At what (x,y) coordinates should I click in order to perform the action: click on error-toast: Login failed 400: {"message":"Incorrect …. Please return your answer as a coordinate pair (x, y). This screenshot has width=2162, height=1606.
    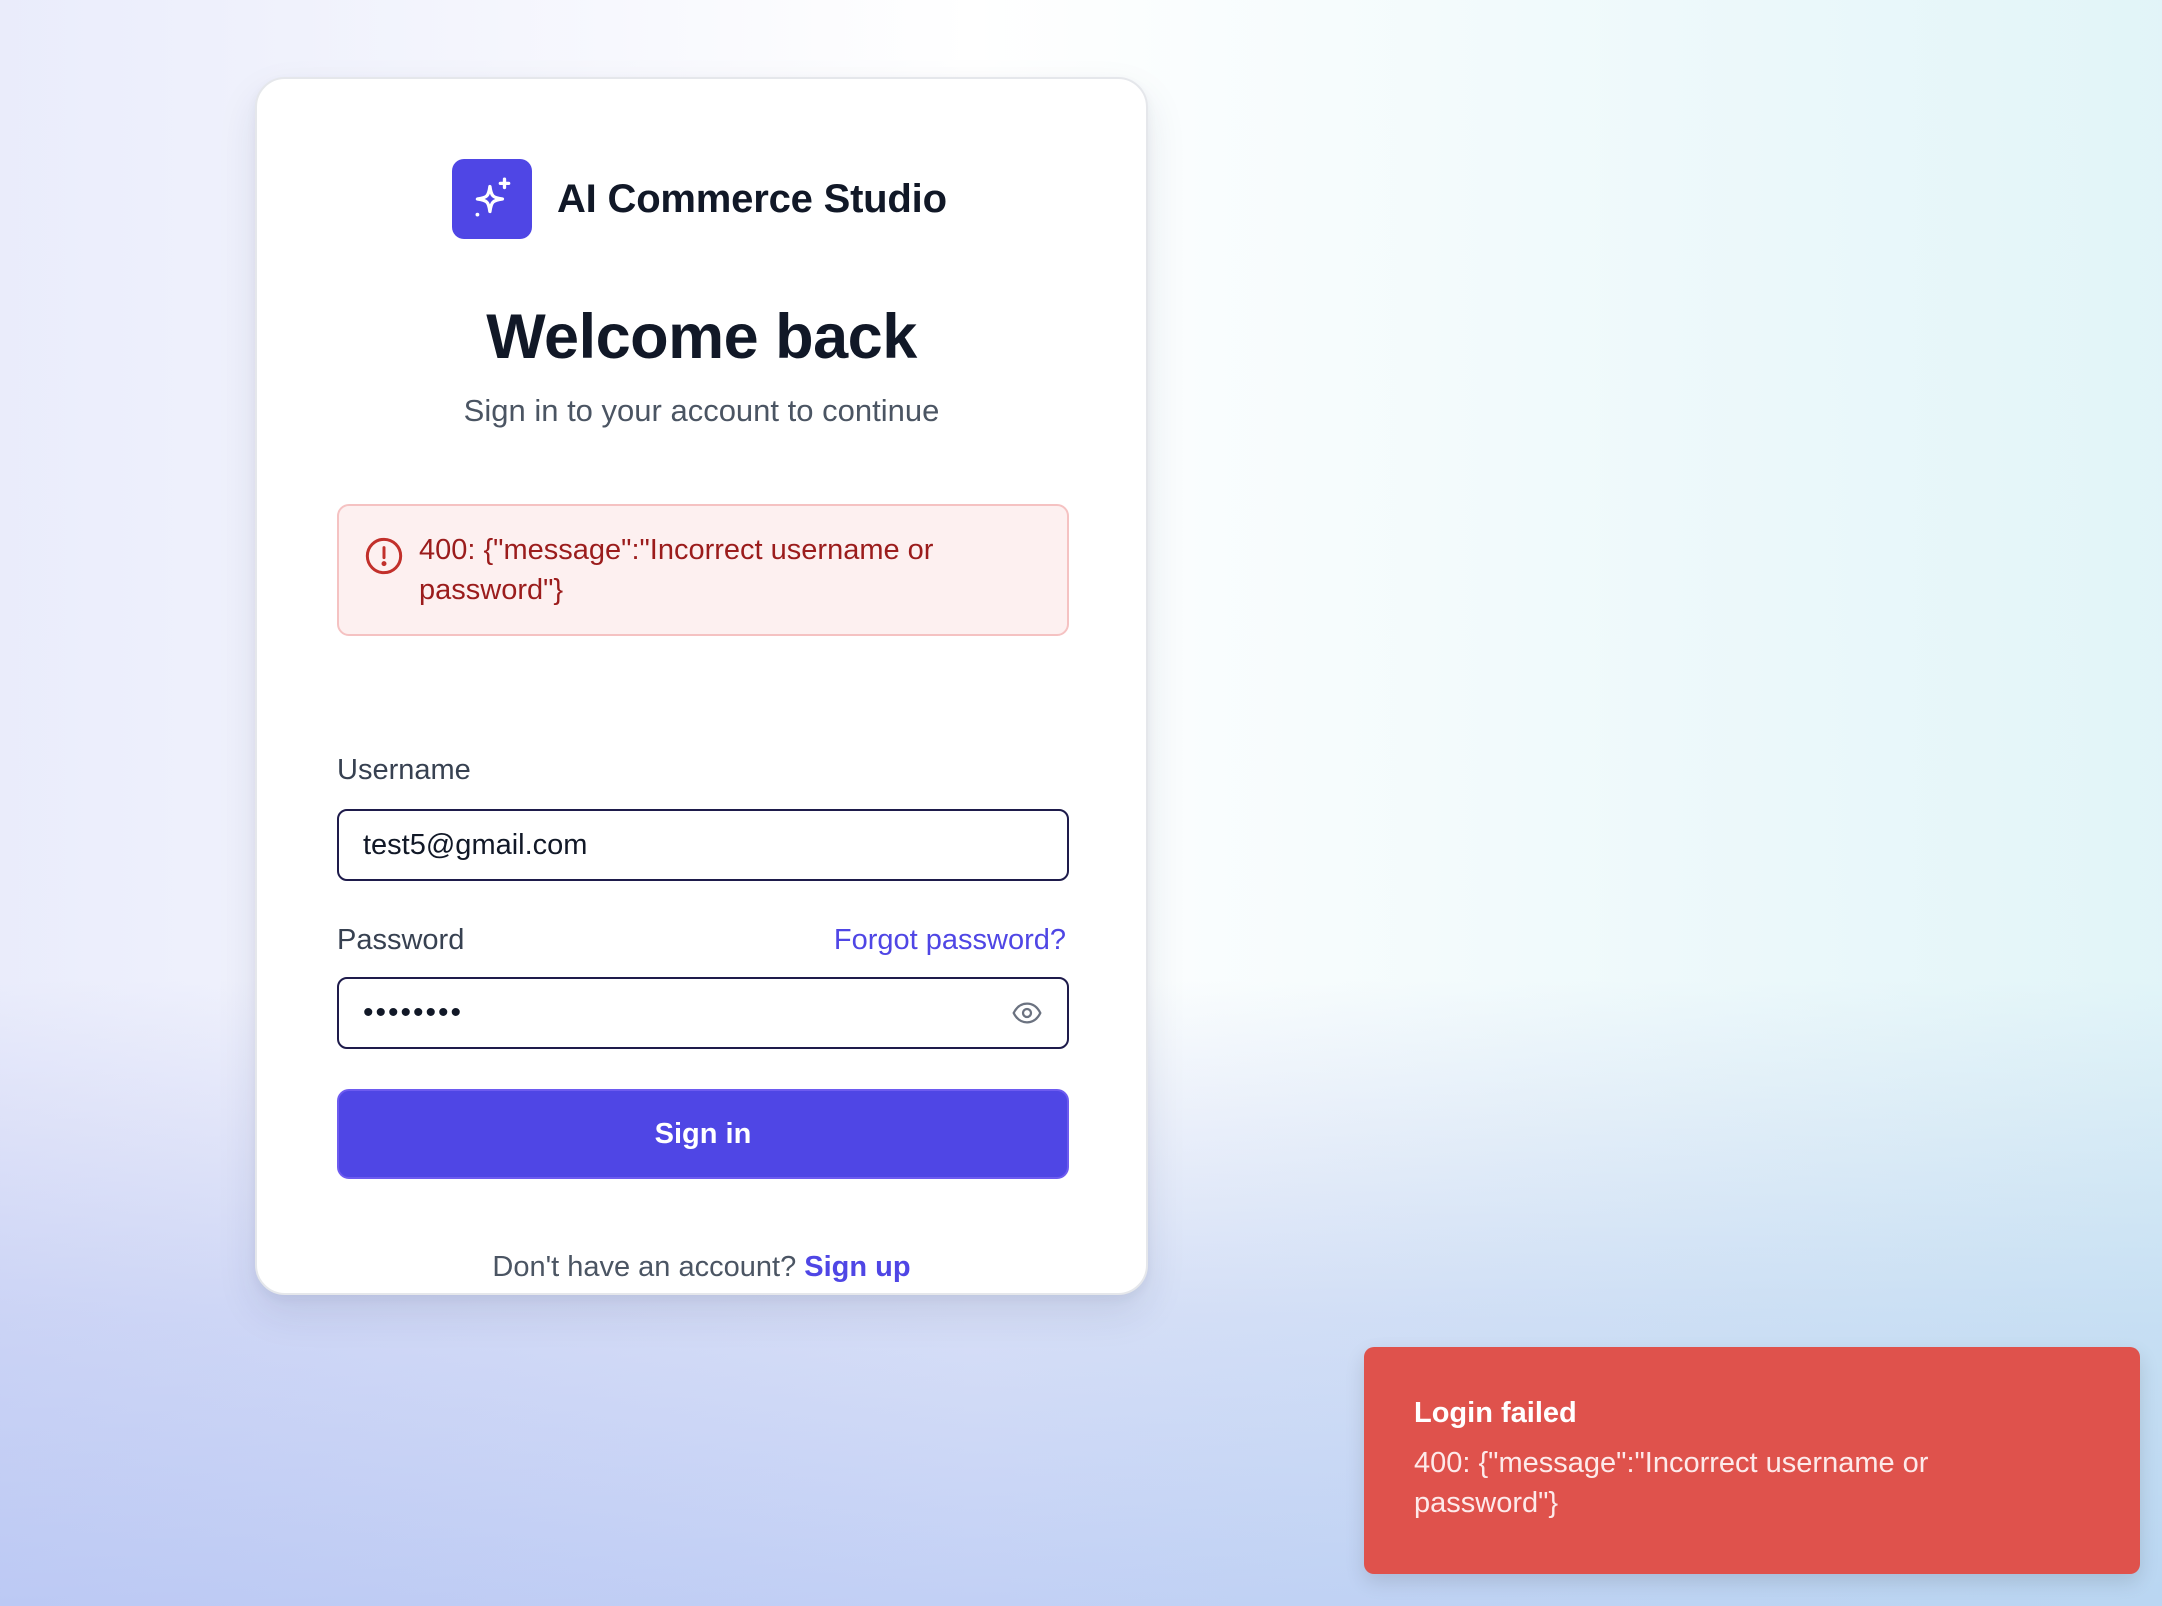
    Looking at the image, I should click on (1752, 1460).